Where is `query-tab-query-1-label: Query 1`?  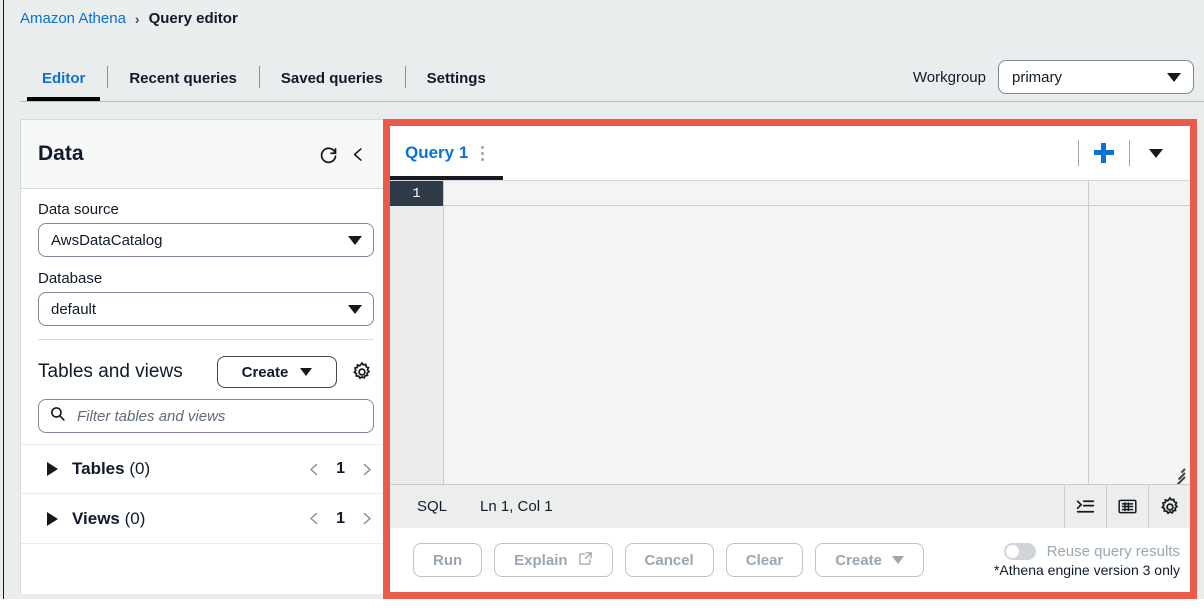
query-tab-query-1-label: Query 1 is located at coordinates (437, 152).